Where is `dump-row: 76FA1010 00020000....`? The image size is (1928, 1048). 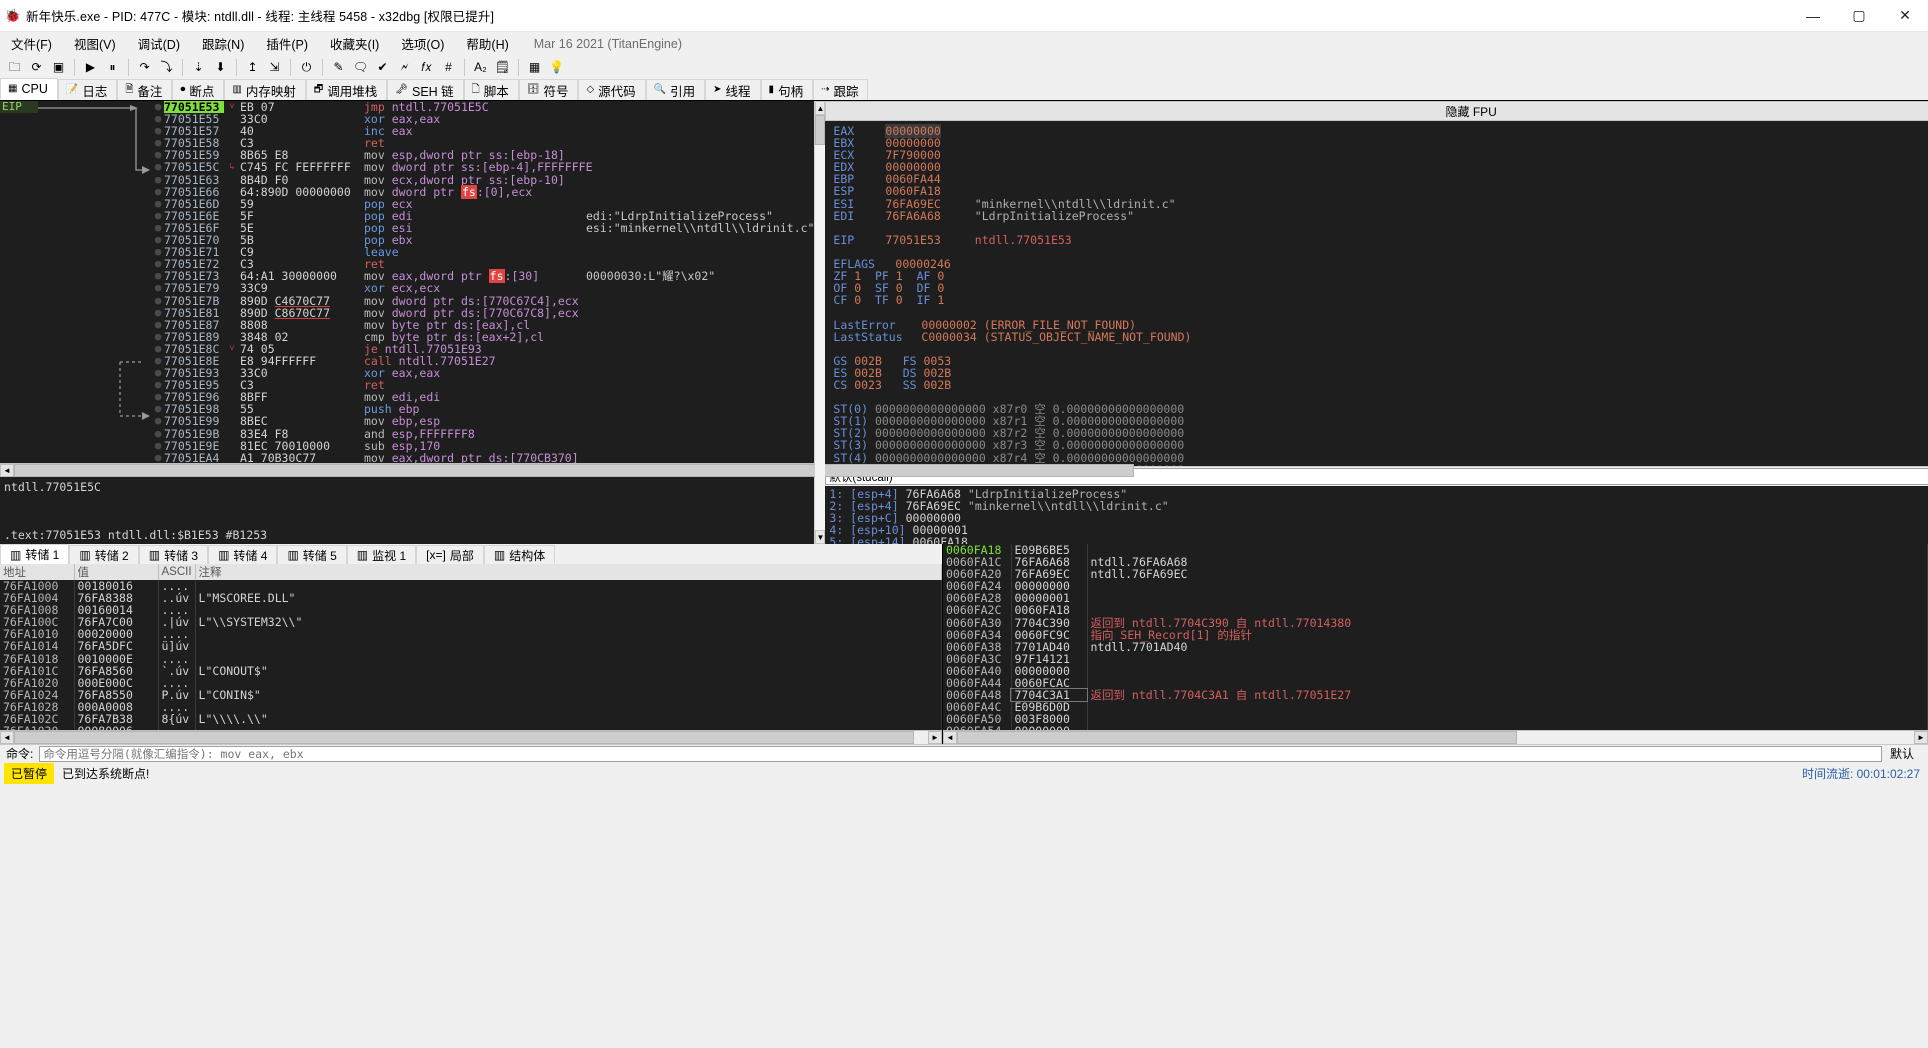 dump-row: 76FA1010 00020000.... is located at coordinates (471, 634).